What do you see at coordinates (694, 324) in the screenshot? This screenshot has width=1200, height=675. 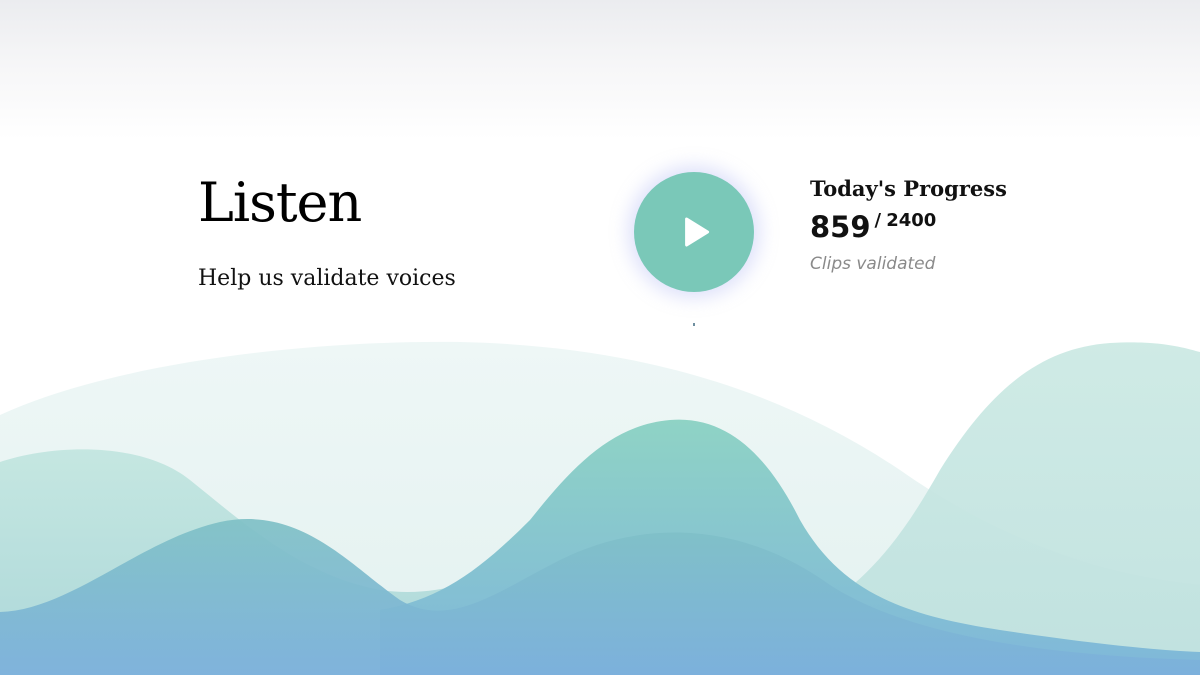 I see `audio-indicator-dot` at bounding box center [694, 324].